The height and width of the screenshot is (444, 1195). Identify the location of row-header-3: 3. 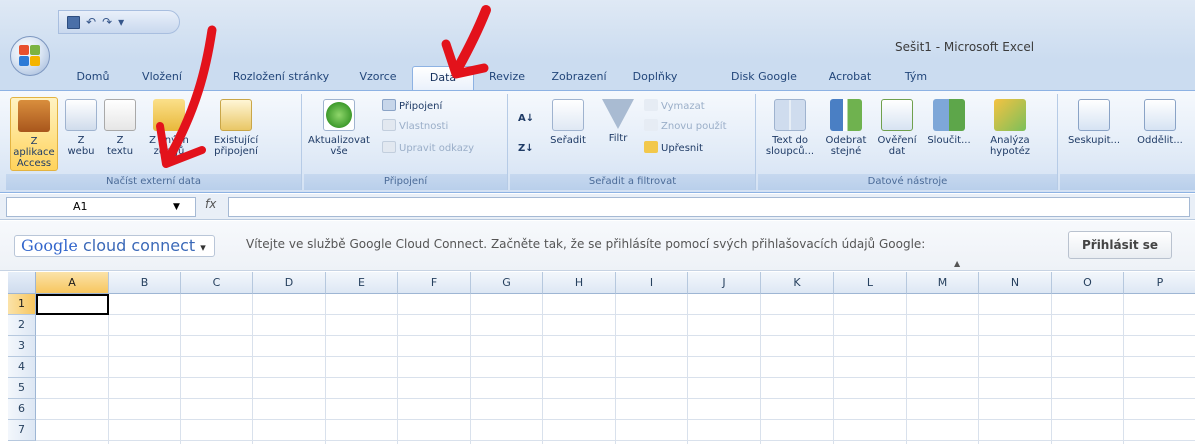
(22, 346).